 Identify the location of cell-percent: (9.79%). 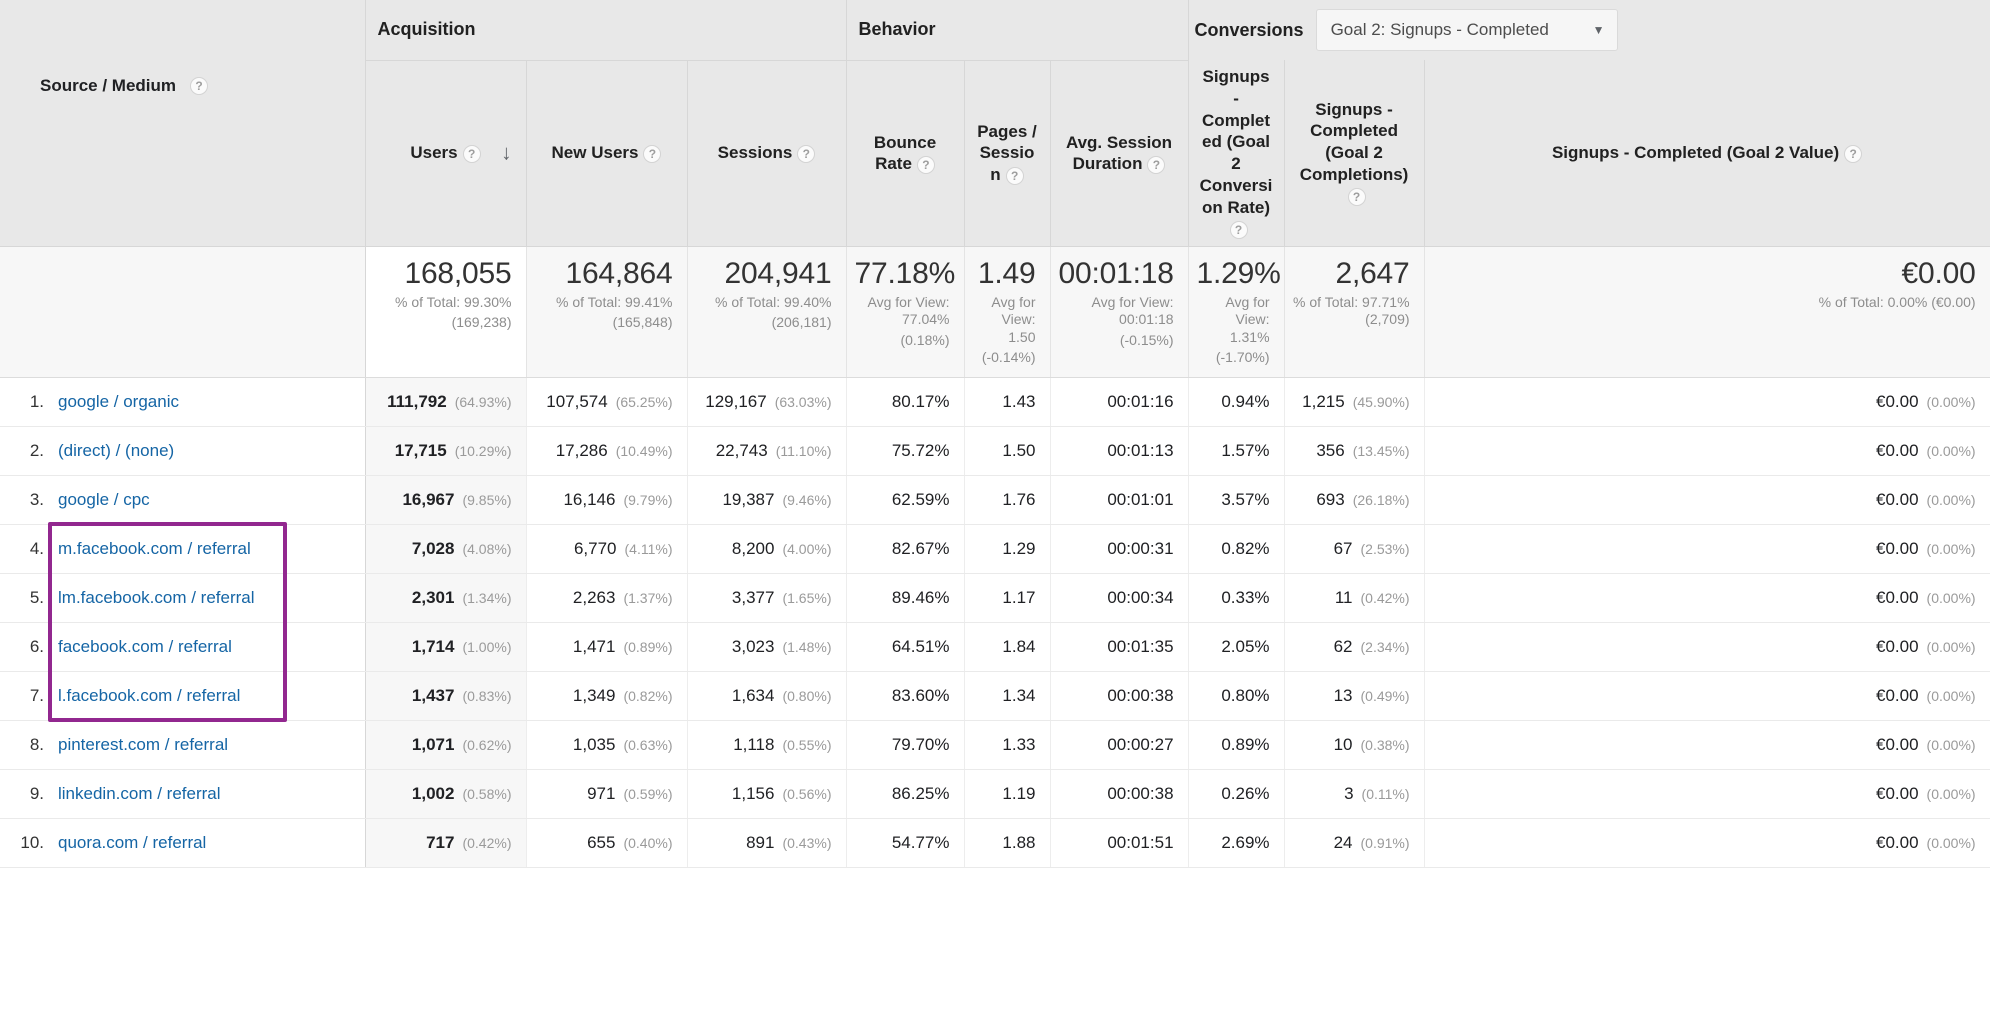
(648, 499).